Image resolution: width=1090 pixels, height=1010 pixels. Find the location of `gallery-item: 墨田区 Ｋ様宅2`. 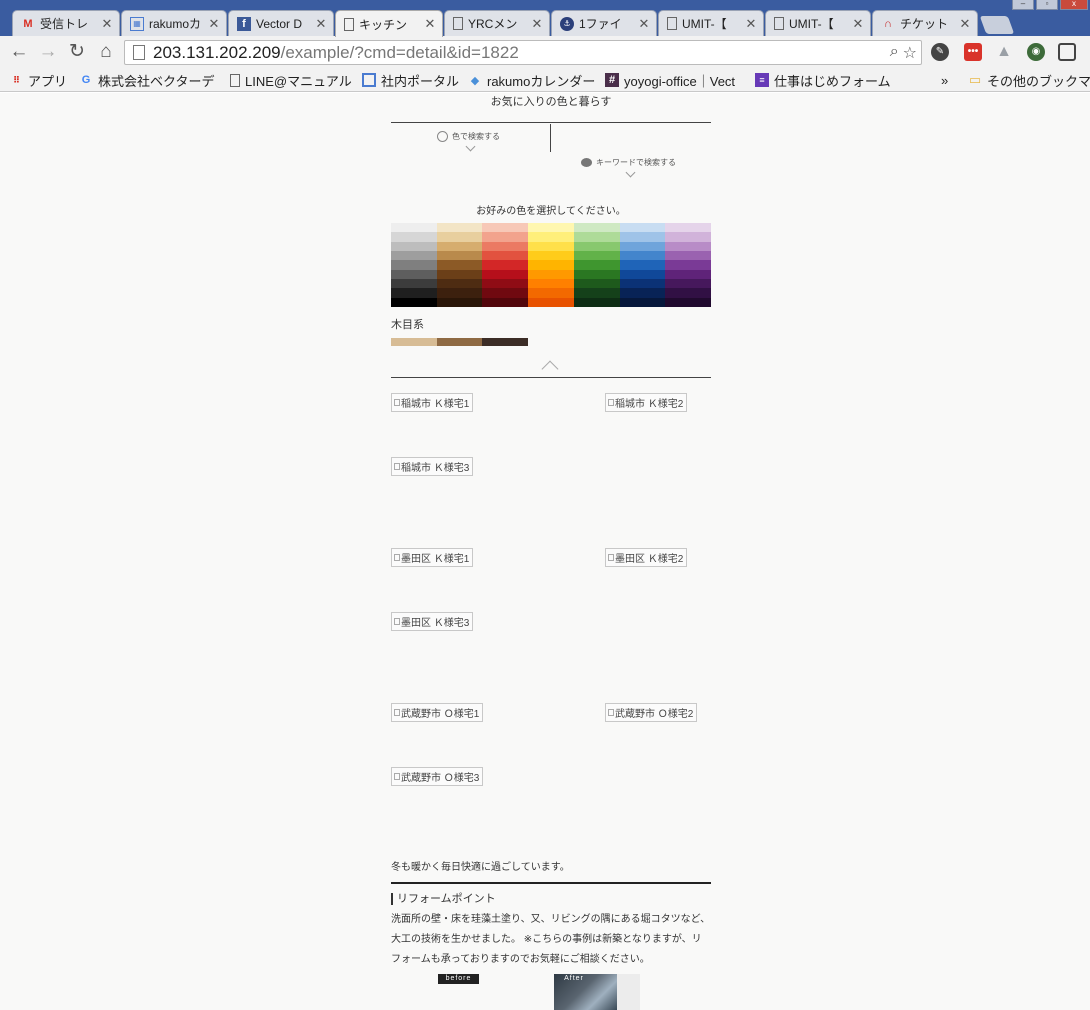

gallery-item: 墨田区 Ｋ様宅2 is located at coordinates (646, 557).